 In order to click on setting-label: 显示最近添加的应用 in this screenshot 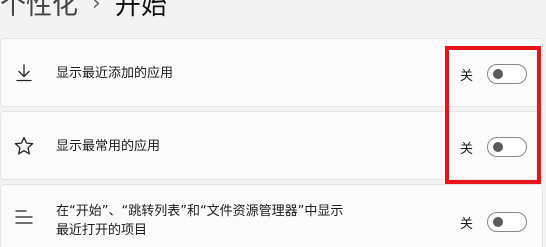, I will do `click(114, 73)`.